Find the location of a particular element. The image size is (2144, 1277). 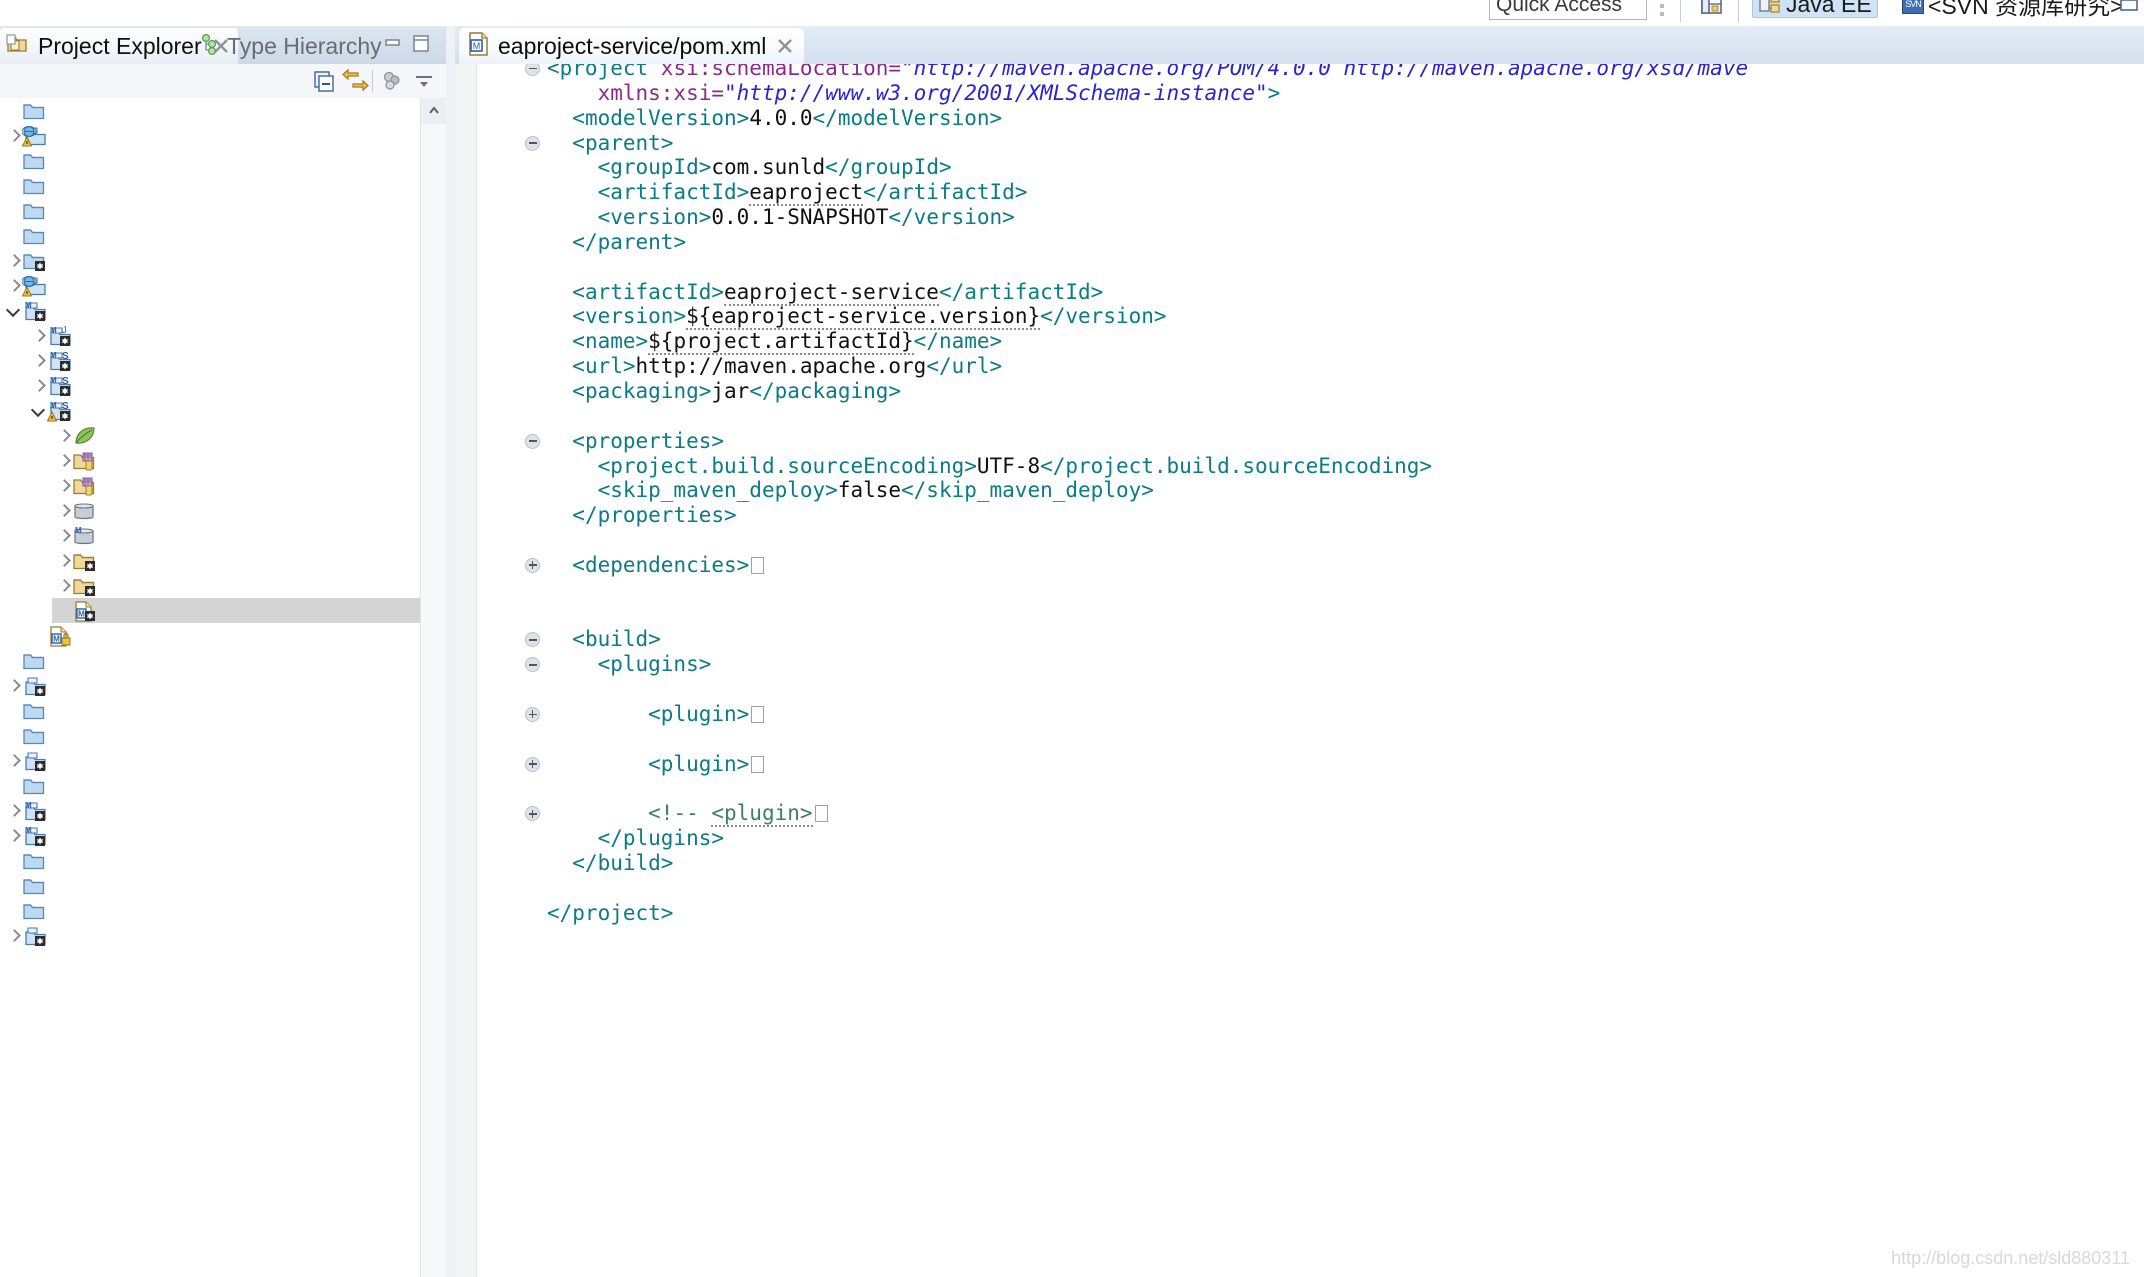

tab-eaproject-service-pom-xml: M eaproject-service/pom.xml is located at coordinates (632, 46).